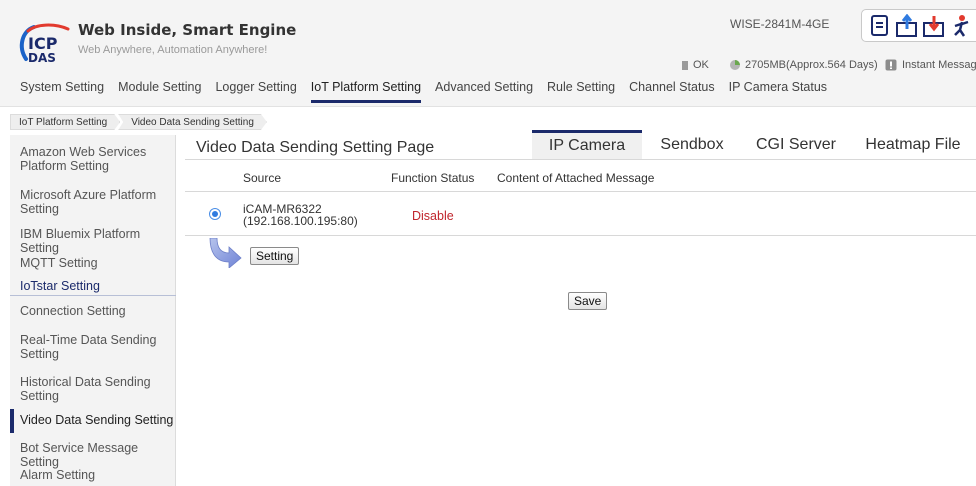 This screenshot has height=486, width=976. Describe the element at coordinates (93, 202) in the screenshot. I see `sidebar-item-microsoft-azure: Microsoft Azure Platform Setting` at that location.